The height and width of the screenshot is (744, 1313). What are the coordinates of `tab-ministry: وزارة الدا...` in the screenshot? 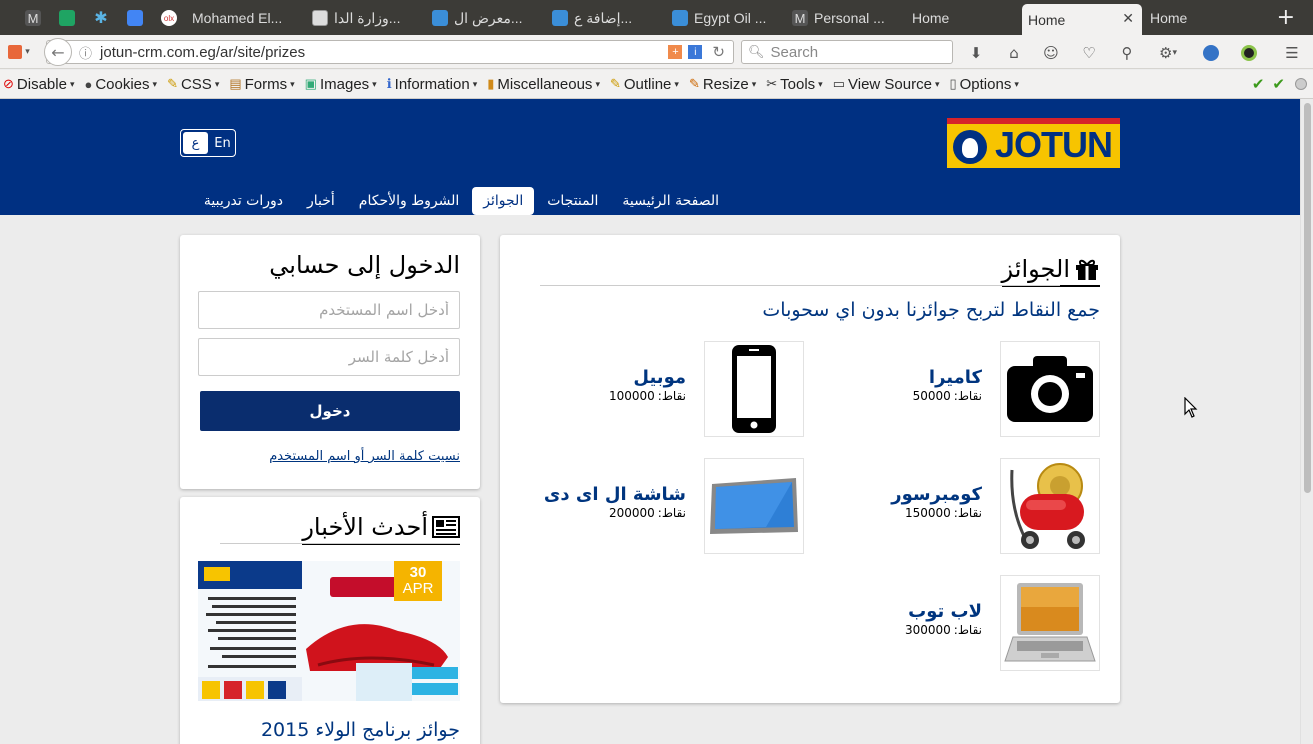 It's located at (365, 18).